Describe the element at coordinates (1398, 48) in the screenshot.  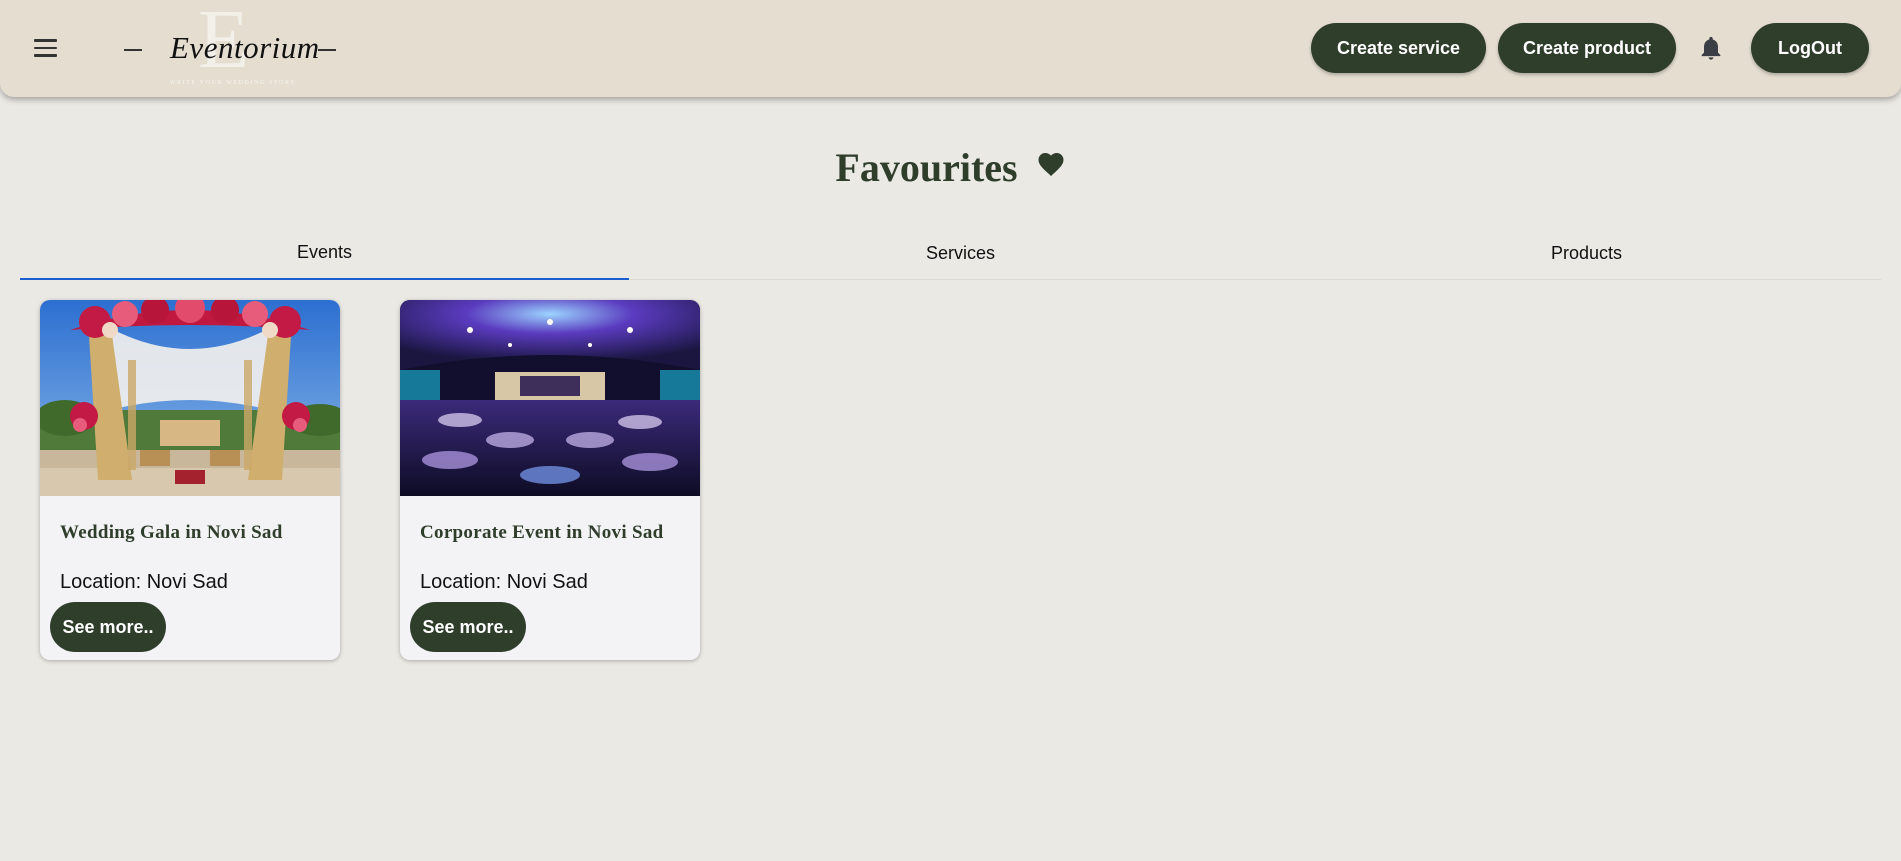
I see `create-service-button: Create service` at that location.